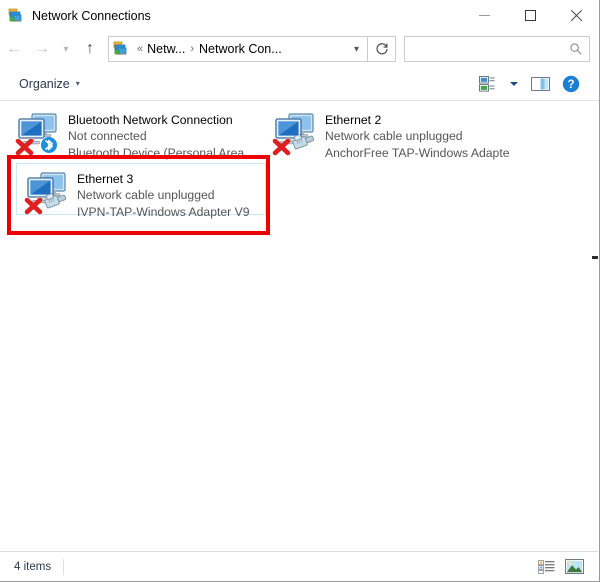  I want to click on forward-arrow-icon: →, so click(42, 48).